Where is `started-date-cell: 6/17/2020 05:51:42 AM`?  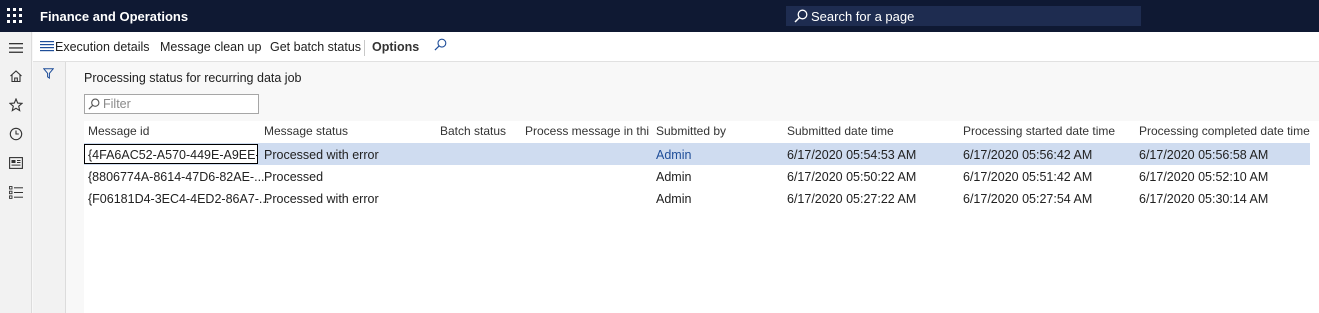 started-date-cell: 6/17/2020 05:51:42 AM is located at coordinates (1028, 177).